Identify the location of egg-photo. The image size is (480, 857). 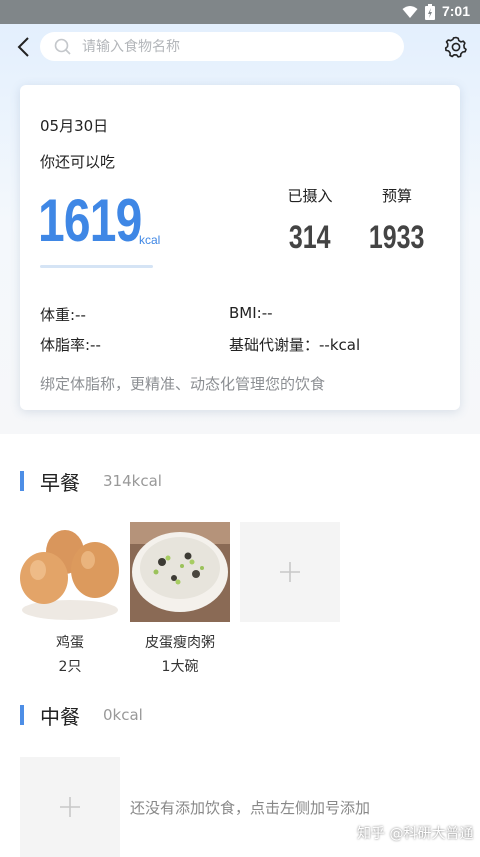
(70, 572).